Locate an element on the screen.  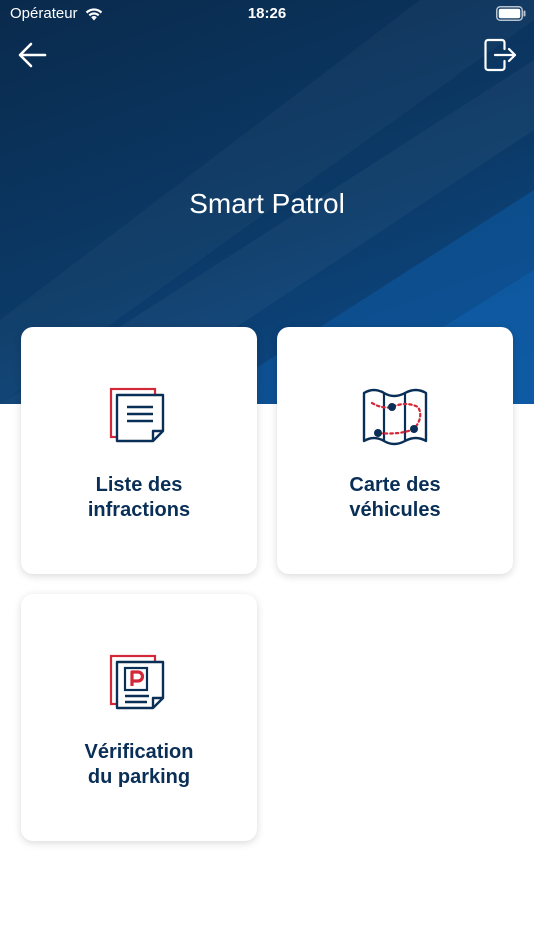
back-arrow-icon is located at coordinates (33, 55).